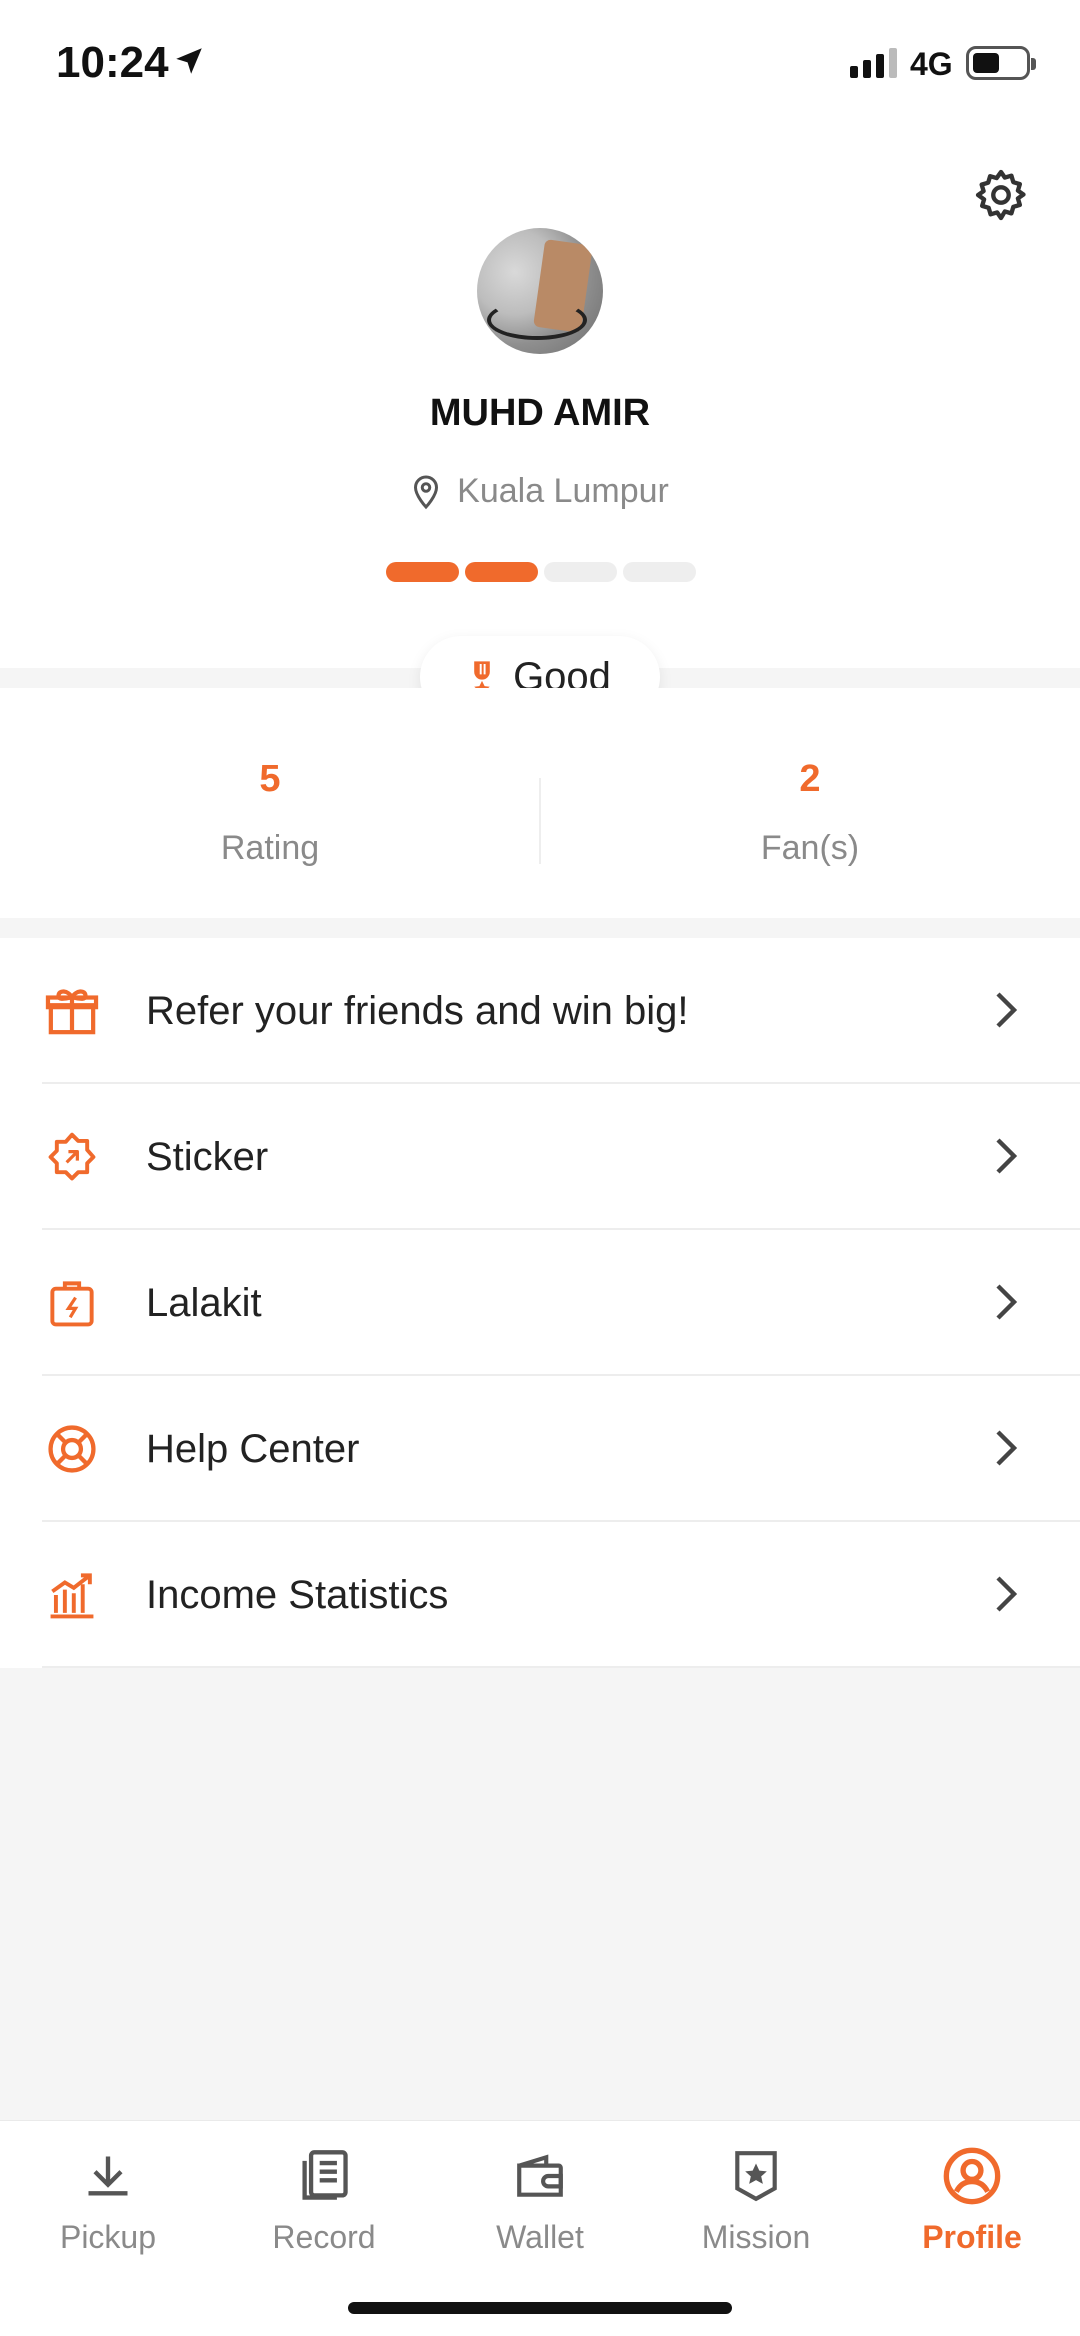 Image resolution: width=1080 pixels, height=2336 pixels. Describe the element at coordinates (72, 1449) in the screenshot. I see `lifebuoy-icon` at that location.